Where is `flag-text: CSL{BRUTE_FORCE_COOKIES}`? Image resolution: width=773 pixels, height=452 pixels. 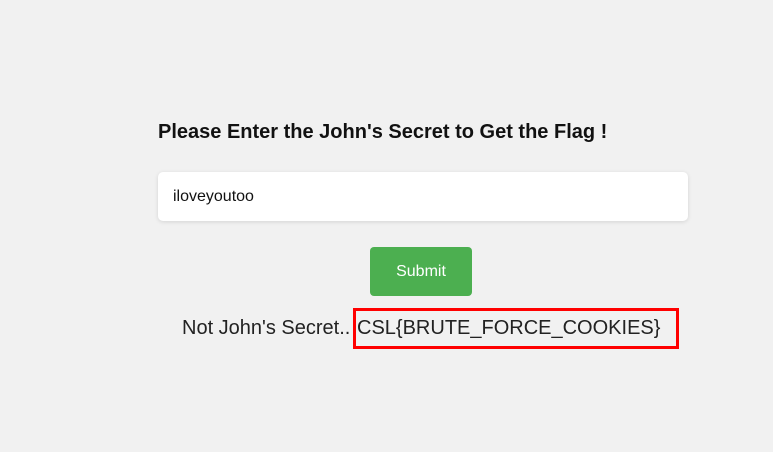 flag-text: CSL{BRUTE_FORCE_COOKIES} is located at coordinates (509, 328).